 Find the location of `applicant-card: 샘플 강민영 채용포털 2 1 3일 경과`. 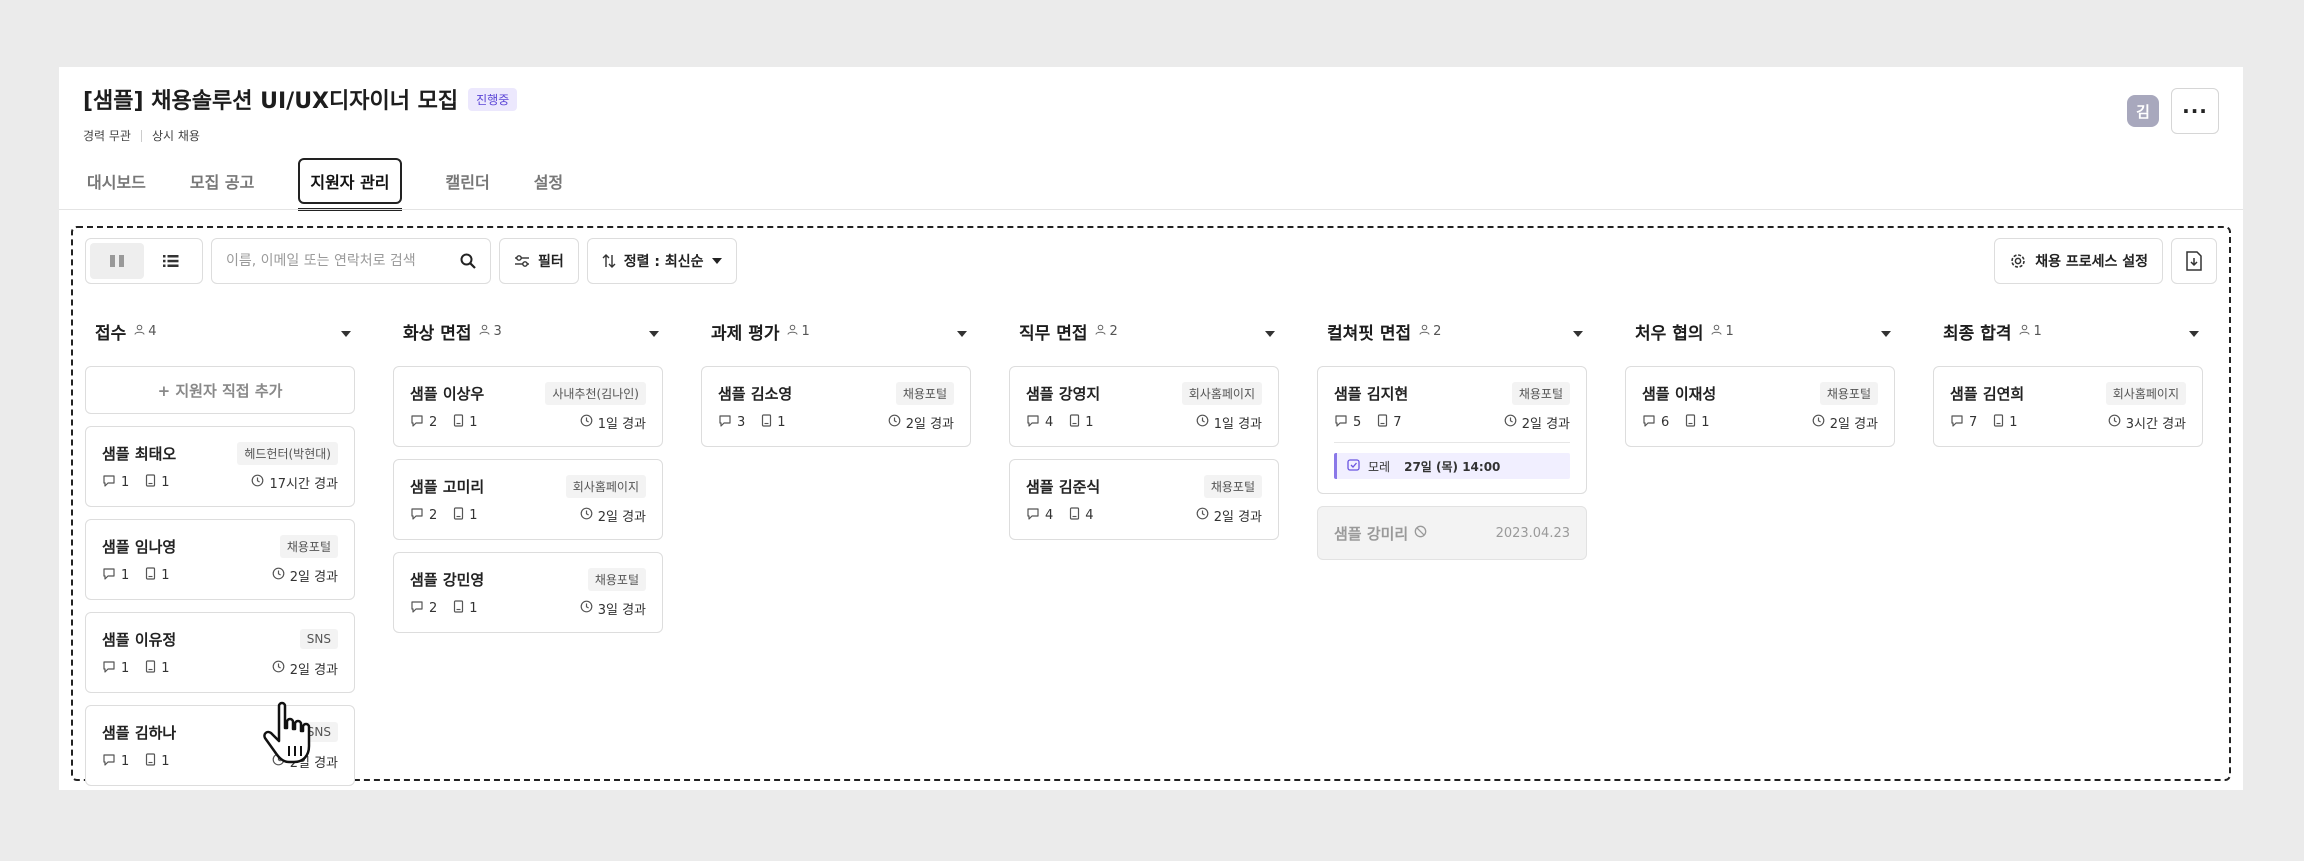

applicant-card: 샘플 강민영 채용포털 2 1 3일 경과 is located at coordinates (528, 592).